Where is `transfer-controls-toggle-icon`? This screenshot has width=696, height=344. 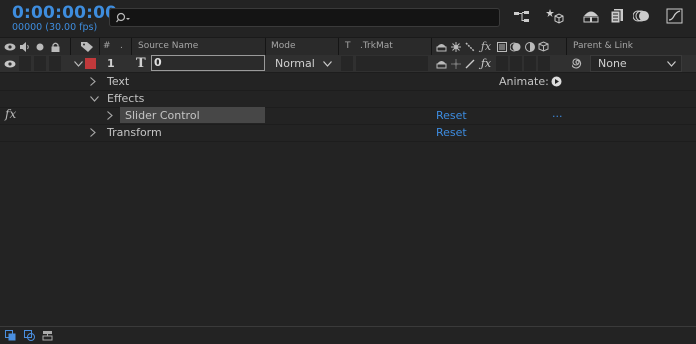
transfer-controls-toggle-icon is located at coordinates (29, 335).